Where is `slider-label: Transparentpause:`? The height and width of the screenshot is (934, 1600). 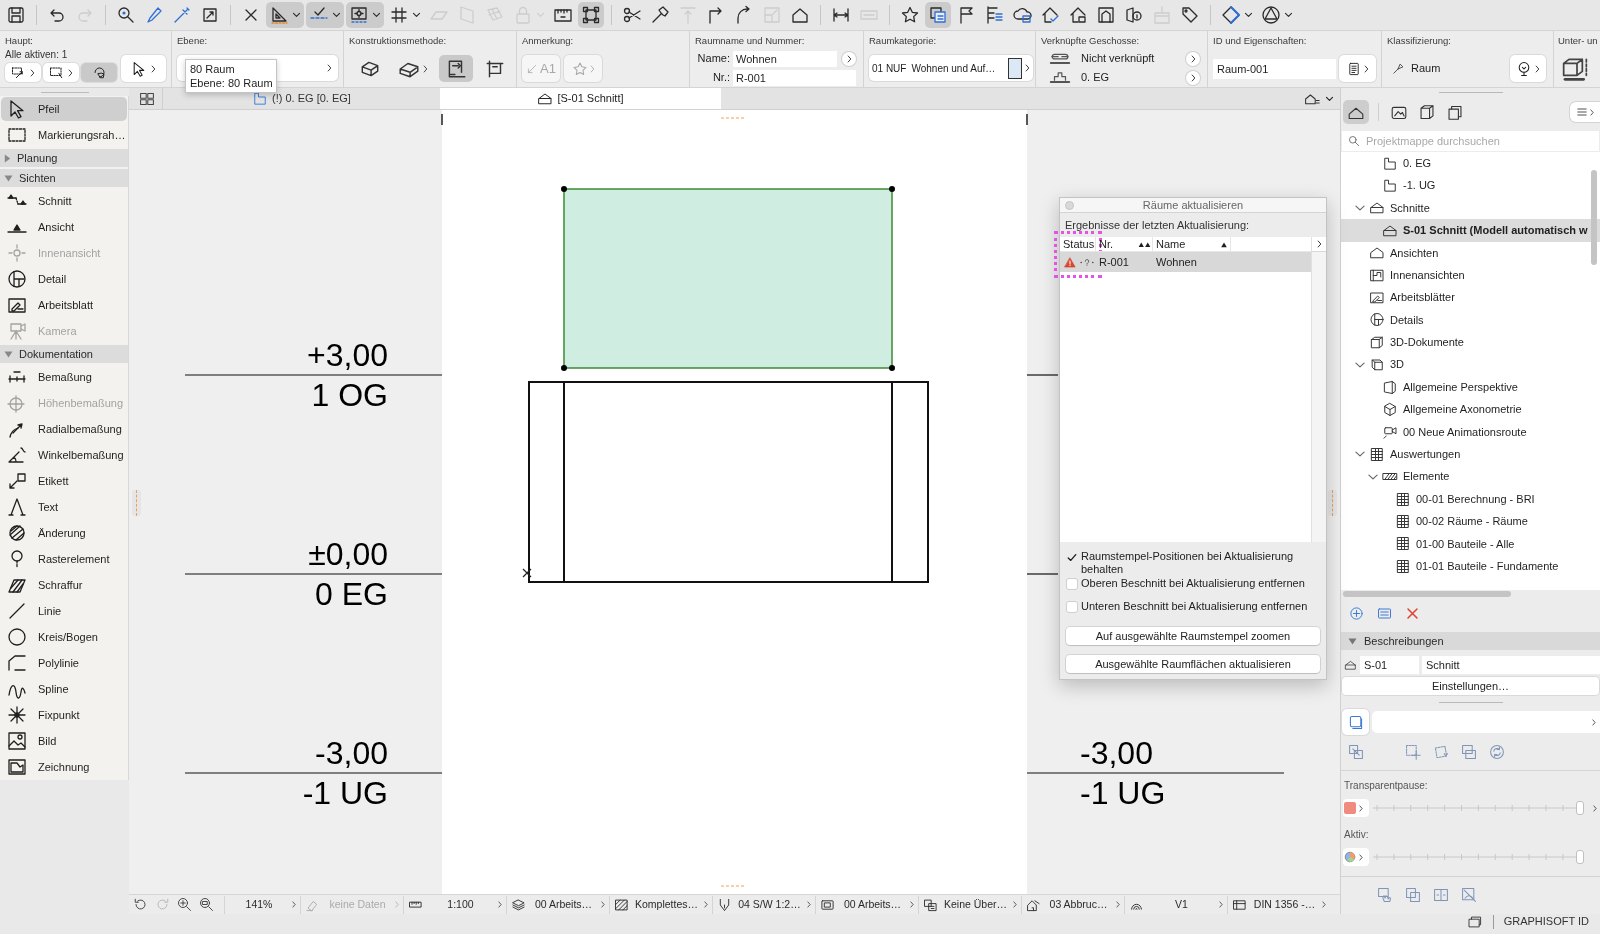 slider-label: Transparentpause: is located at coordinates (1386, 786).